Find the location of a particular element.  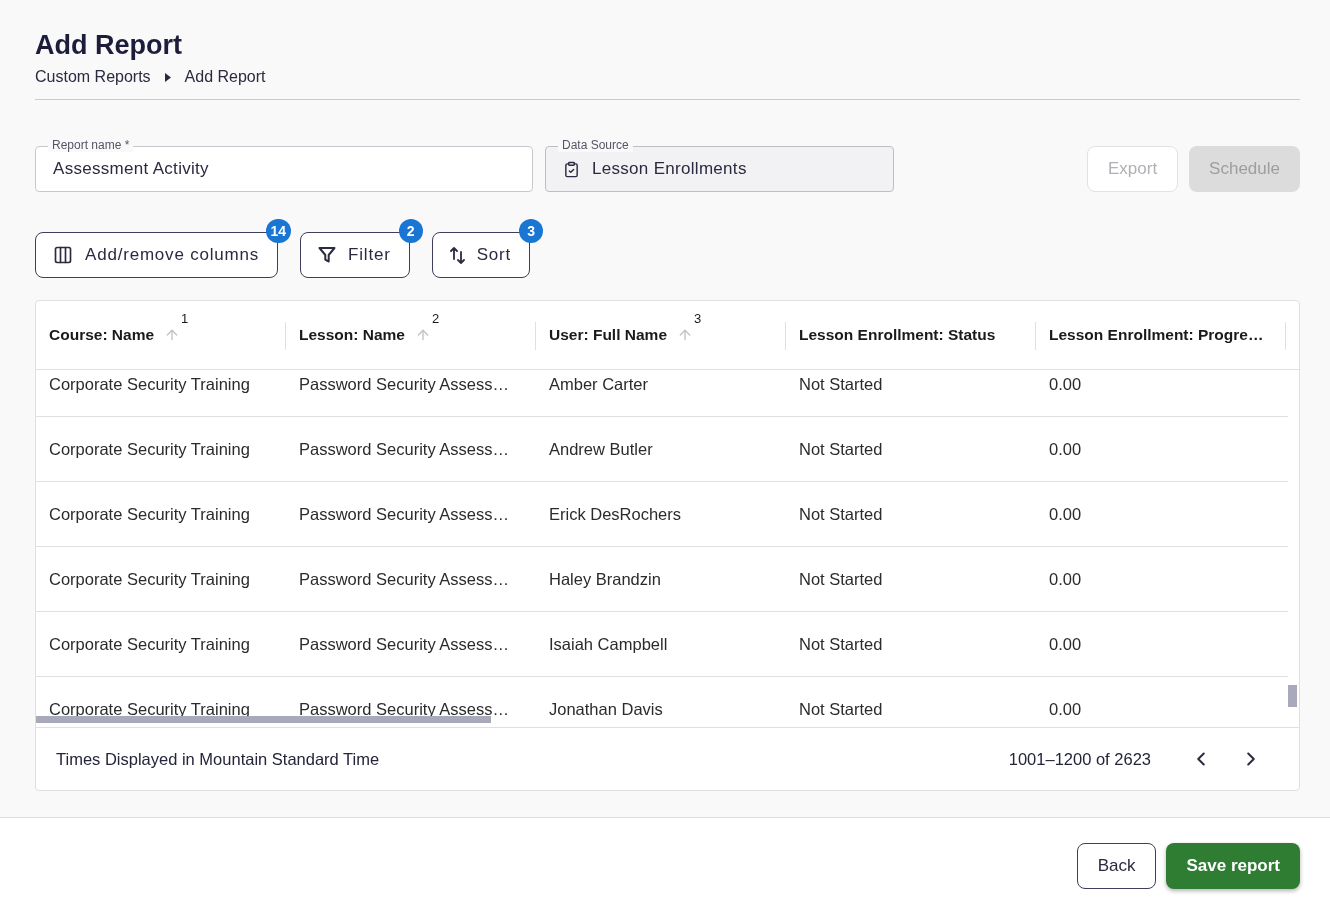

column-header: Lesson: Name is located at coordinates (352, 335).